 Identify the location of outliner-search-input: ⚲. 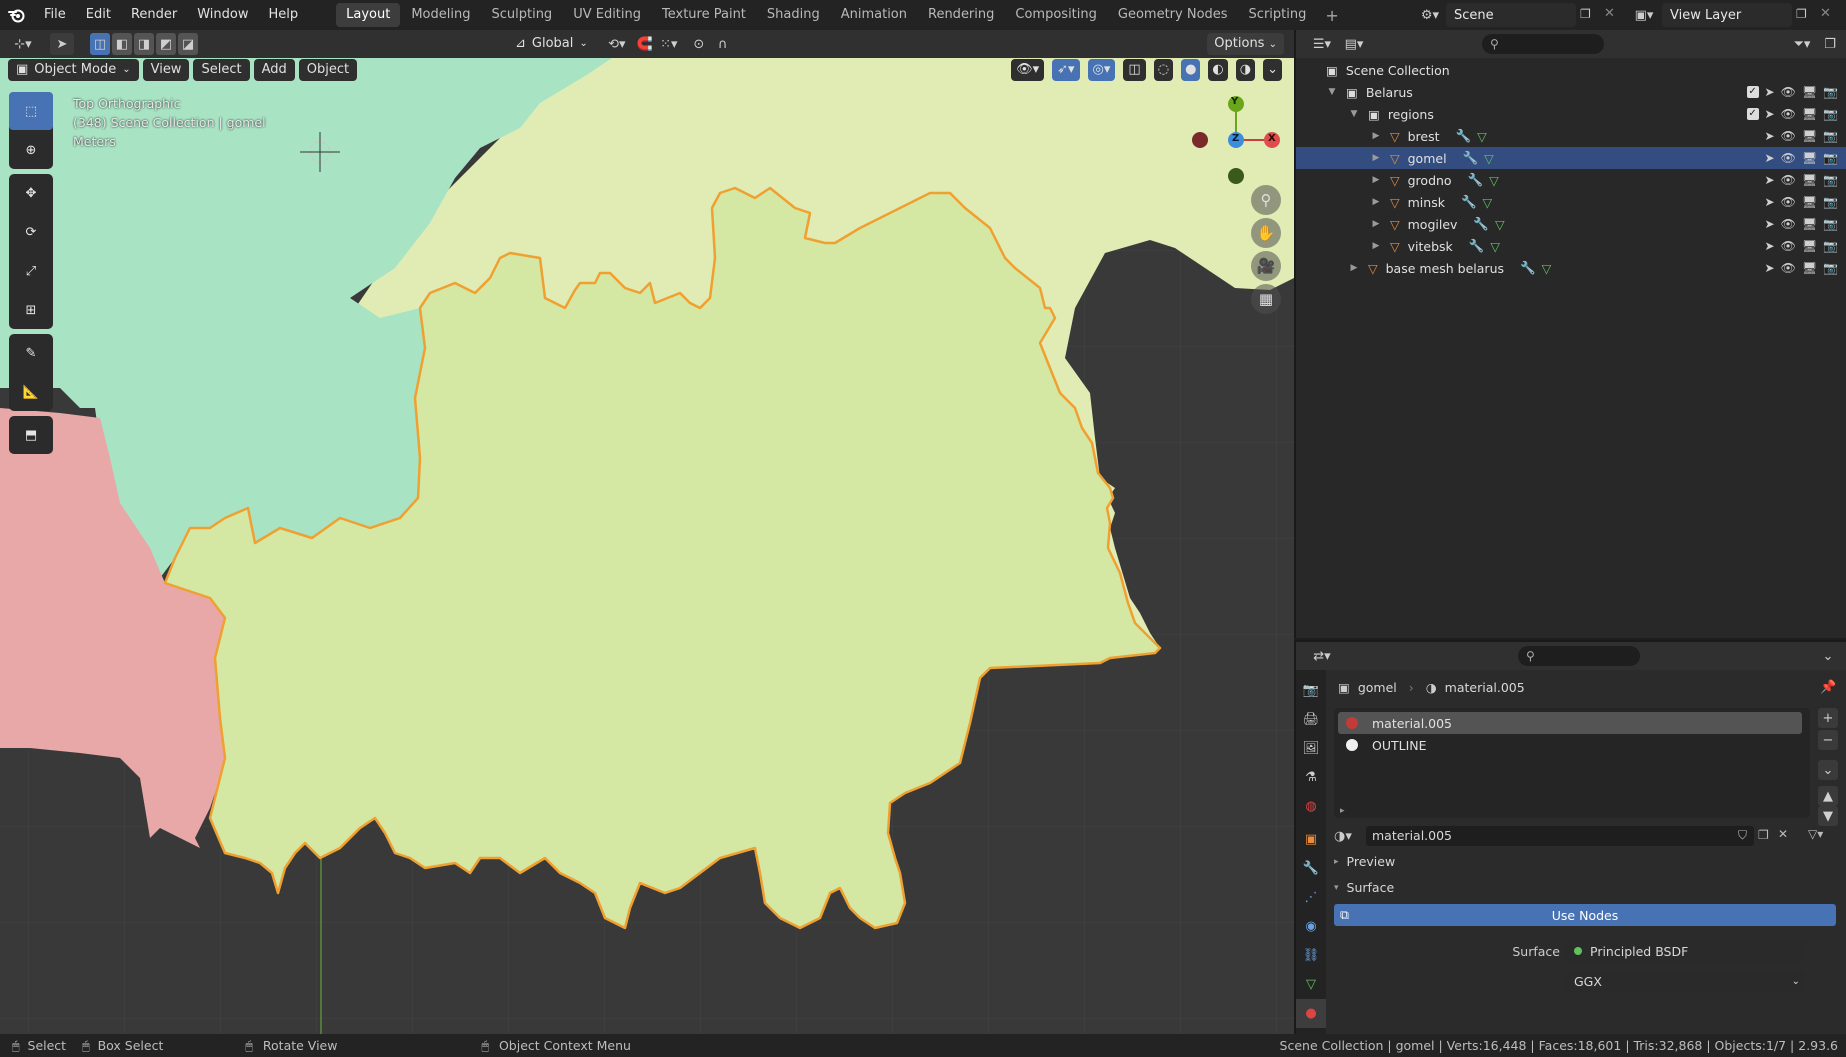
(1543, 44).